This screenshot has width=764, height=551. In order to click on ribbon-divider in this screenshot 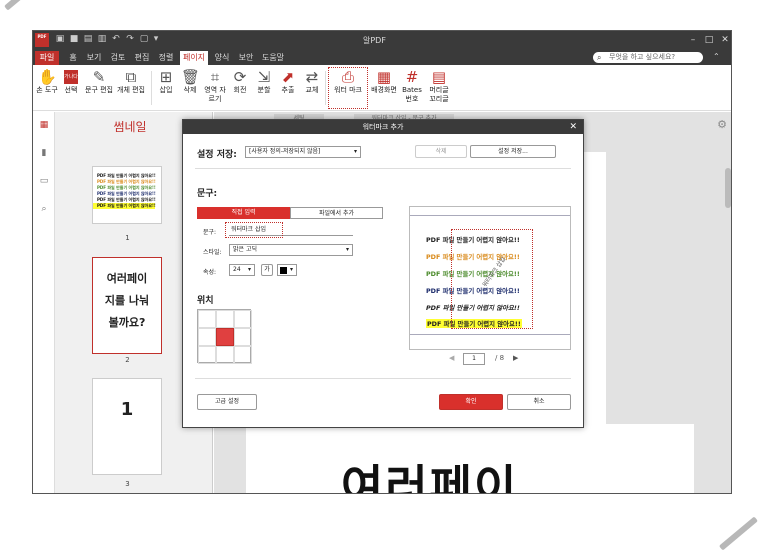, I will do `click(151, 88)`.